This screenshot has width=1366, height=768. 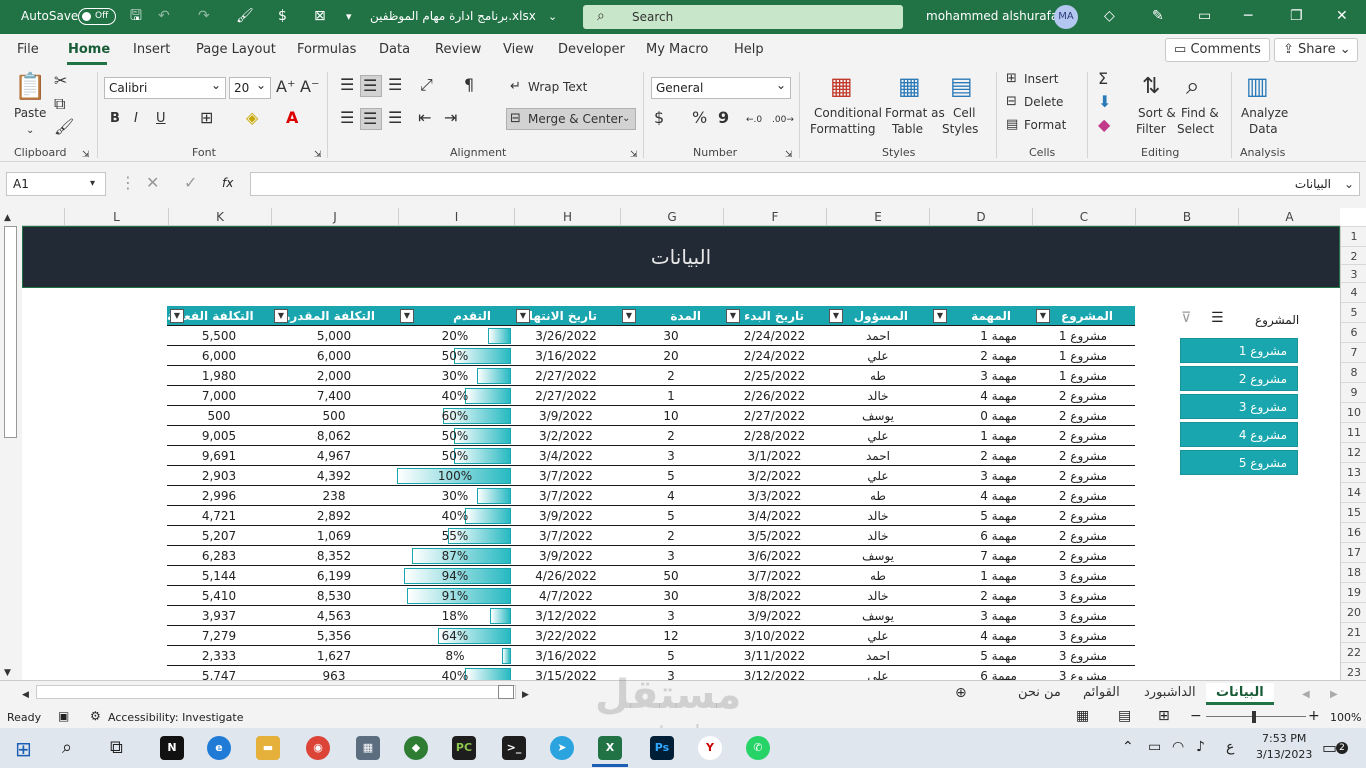 I want to click on table-cell-owner: طه, so click(x=878, y=376).